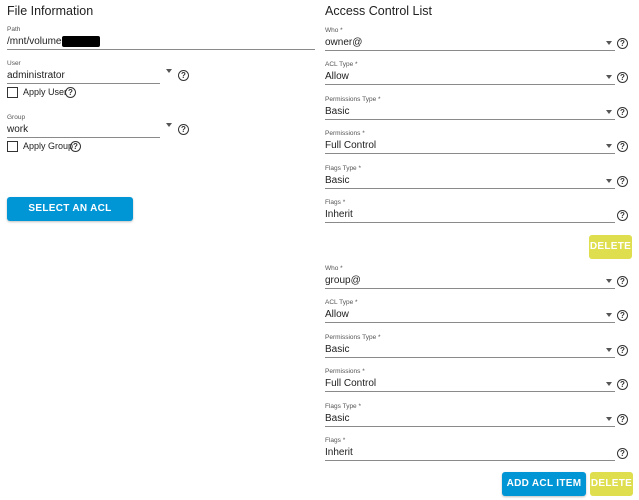  What do you see at coordinates (89, 72) in the screenshot?
I see `user-select: User administrator` at bounding box center [89, 72].